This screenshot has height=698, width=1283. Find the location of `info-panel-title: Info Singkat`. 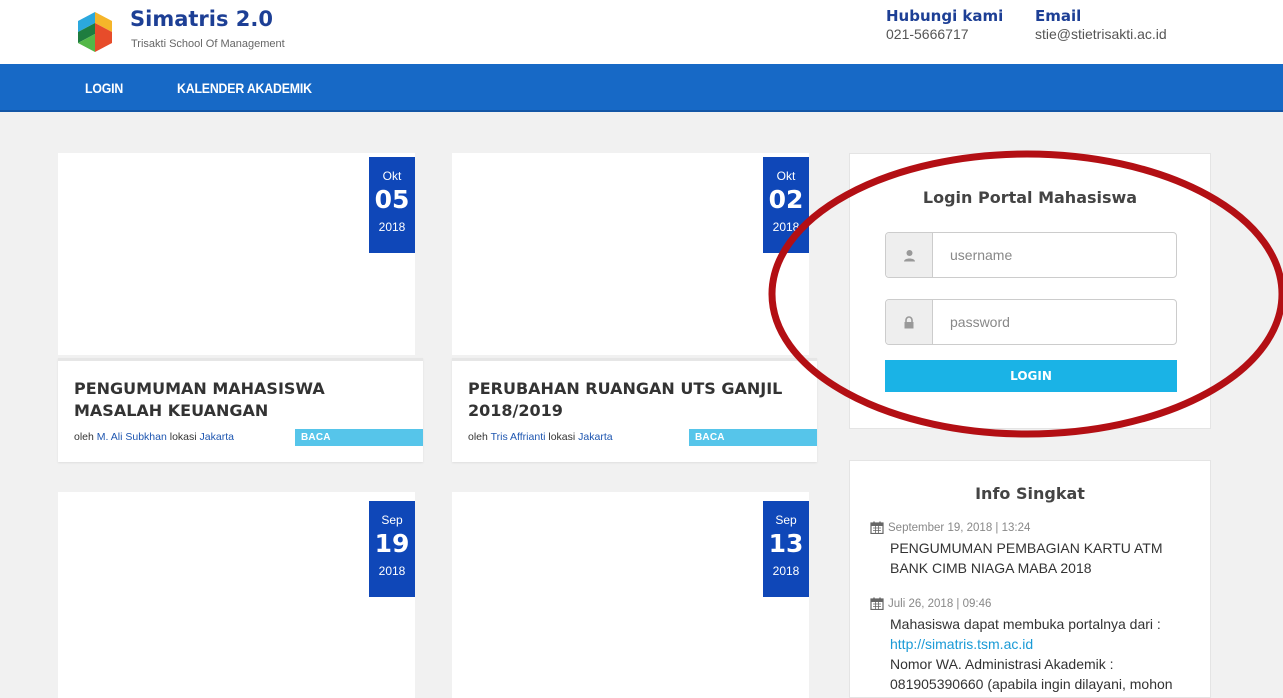

info-panel-title: Info Singkat is located at coordinates (1030, 493).